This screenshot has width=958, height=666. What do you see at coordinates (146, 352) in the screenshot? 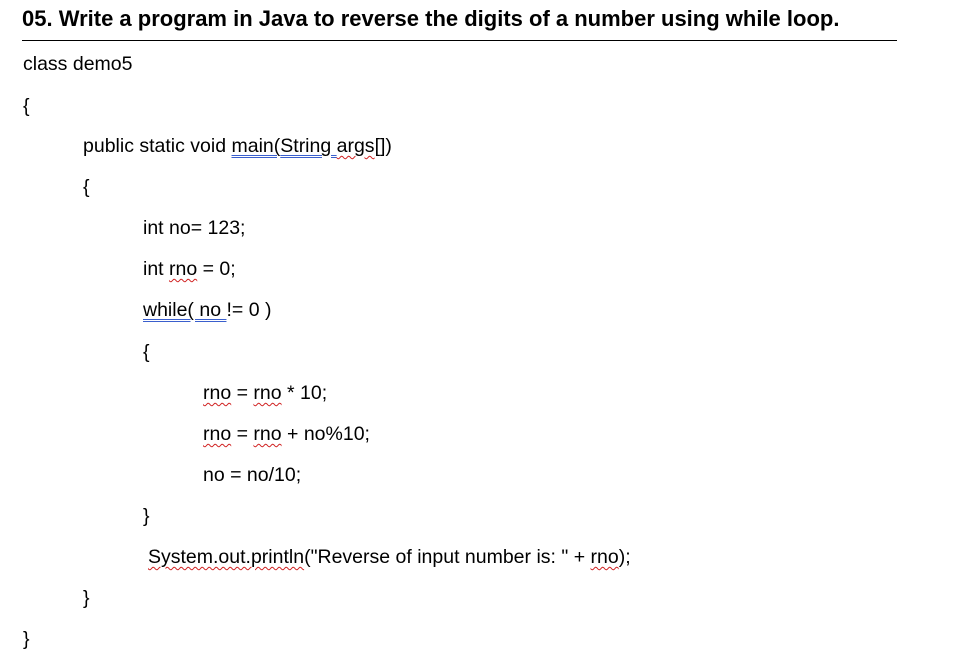
I see `while-open-brace: {` at bounding box center [146, 352].